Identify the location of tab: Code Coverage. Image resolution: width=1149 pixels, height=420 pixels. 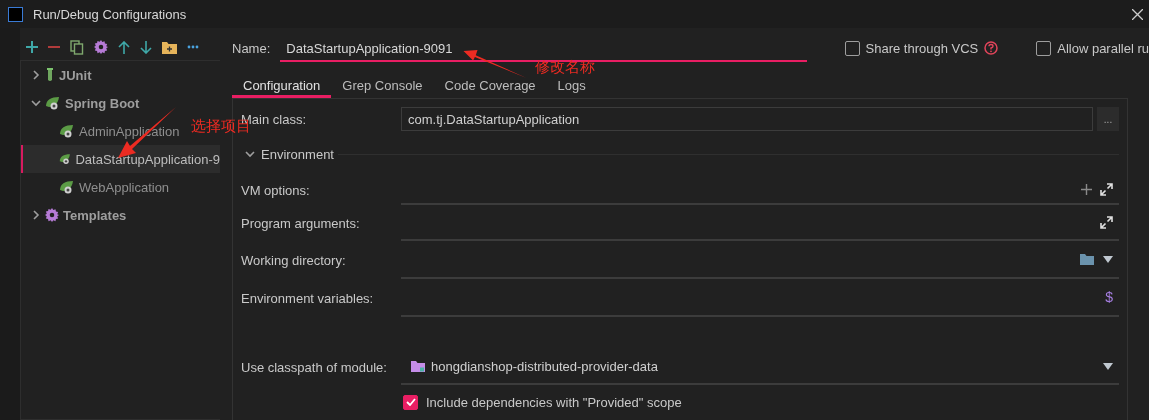
(490, 87).